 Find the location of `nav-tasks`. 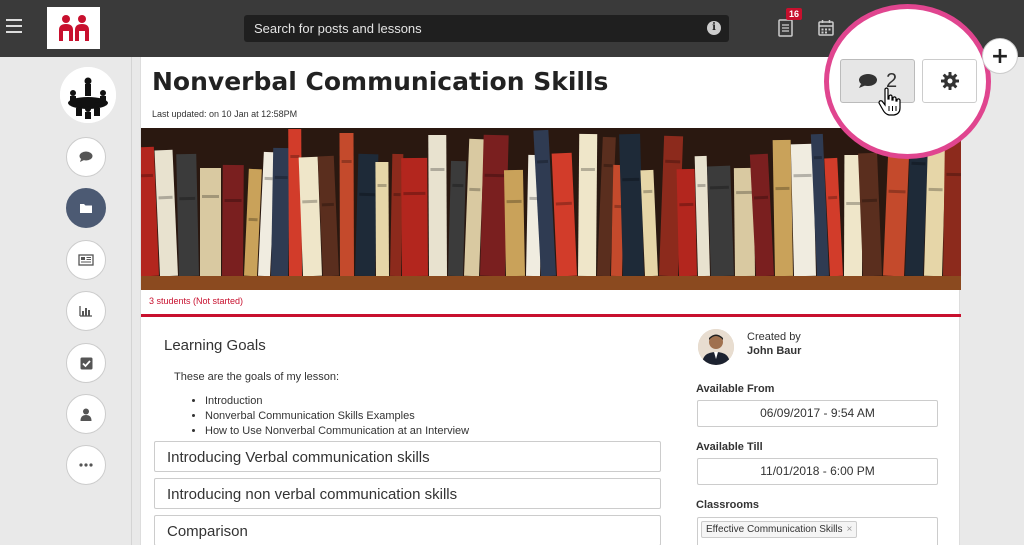

nav-tasks is located at coordinates (86, 363).